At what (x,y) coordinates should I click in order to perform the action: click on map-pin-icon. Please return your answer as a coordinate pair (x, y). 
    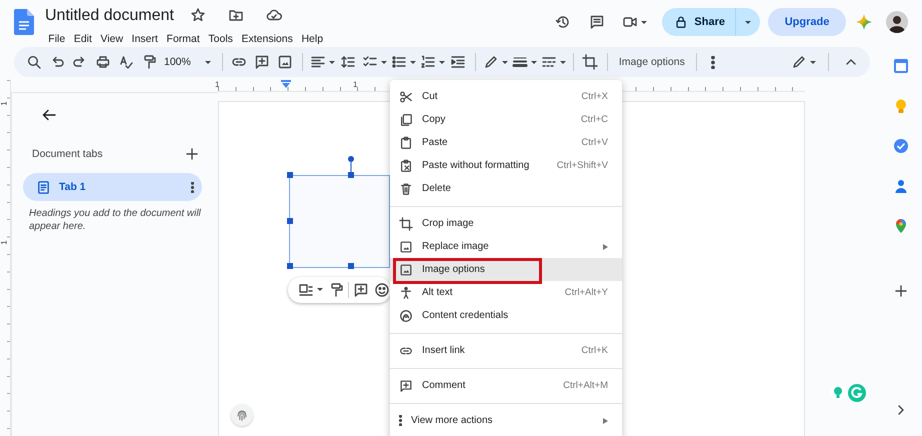
    Looking at the image, I should click on (901, 226).